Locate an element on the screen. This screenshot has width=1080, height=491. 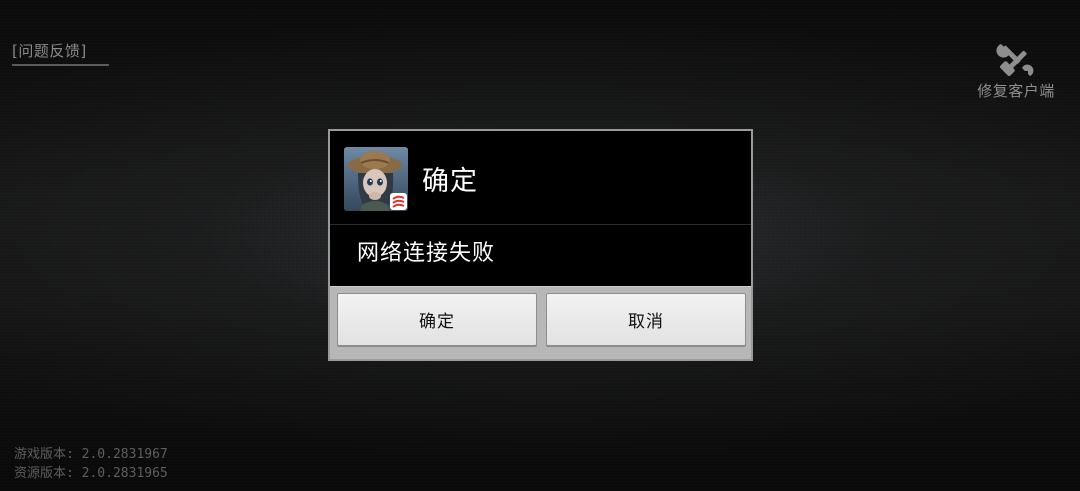
dialog-message: 网络连接失败 is located at coordinates (426, 253).